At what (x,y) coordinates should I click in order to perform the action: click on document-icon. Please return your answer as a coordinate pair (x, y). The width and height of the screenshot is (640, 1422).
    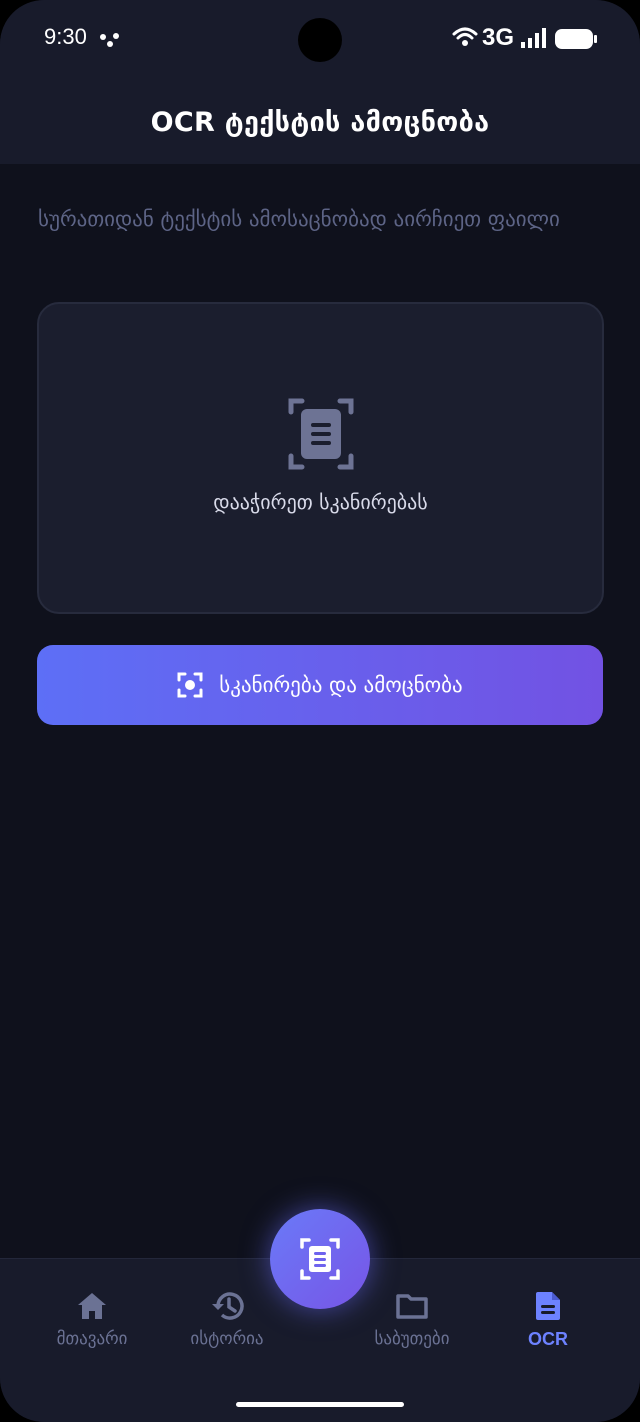
    Looking at the image, I should click on (548, 1306).